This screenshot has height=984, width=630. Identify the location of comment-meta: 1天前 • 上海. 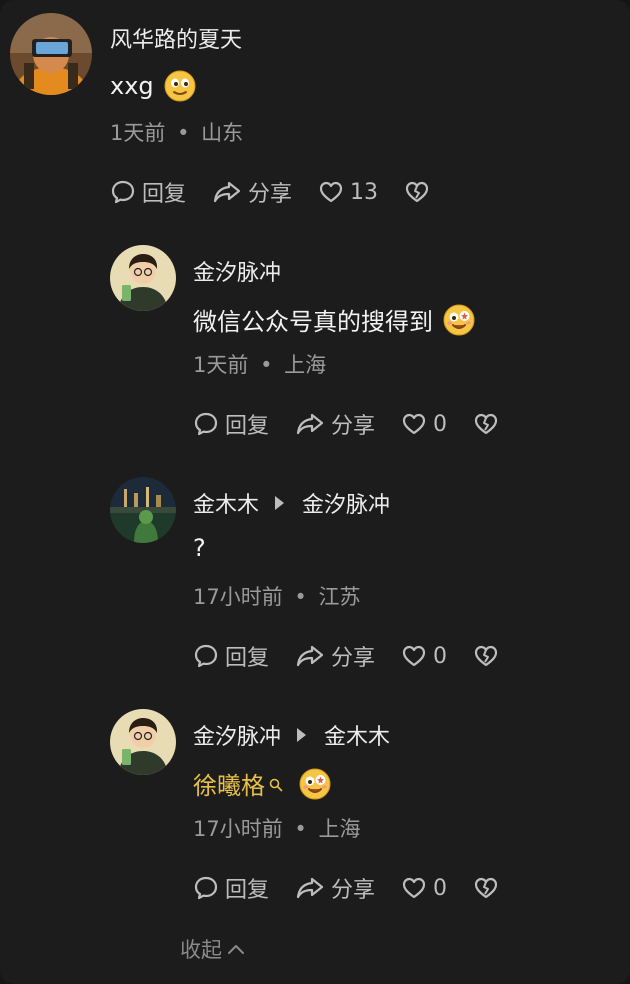
(259, 364).